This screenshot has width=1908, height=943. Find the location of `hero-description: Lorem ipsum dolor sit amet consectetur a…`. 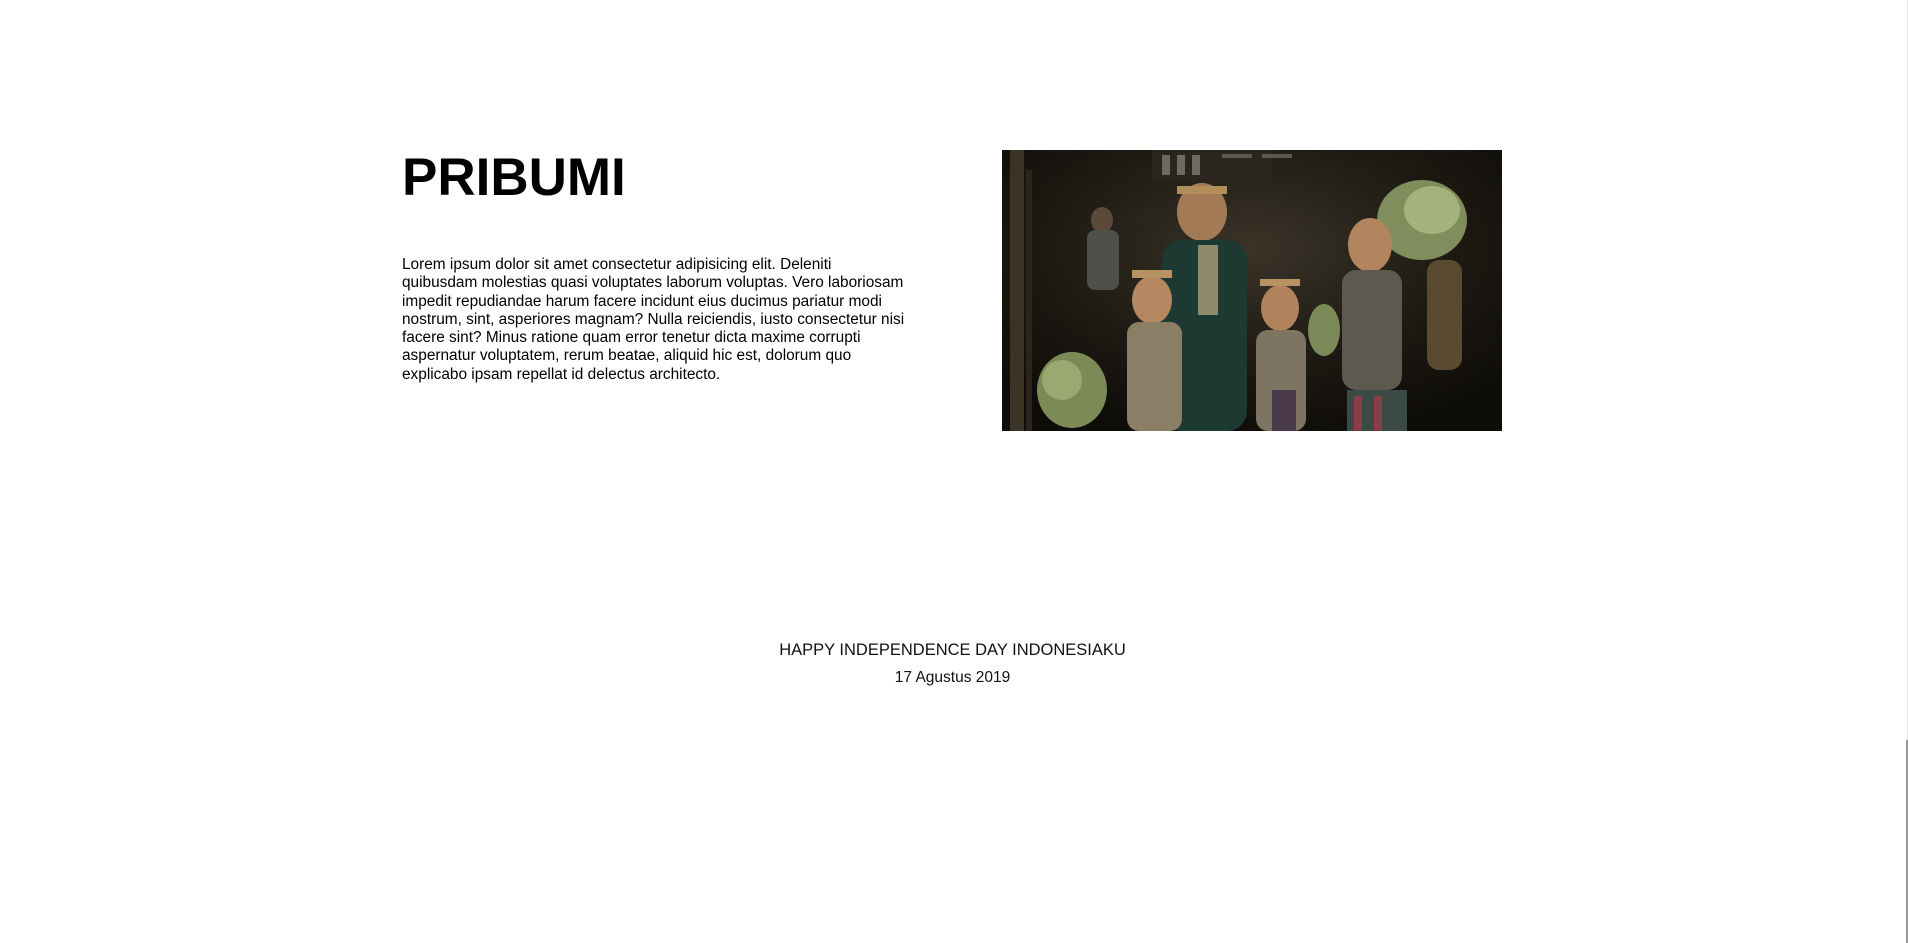

hero-description: Lorem ipsum dolor sit amet consectetur a… is located at coordinates (653, 319).